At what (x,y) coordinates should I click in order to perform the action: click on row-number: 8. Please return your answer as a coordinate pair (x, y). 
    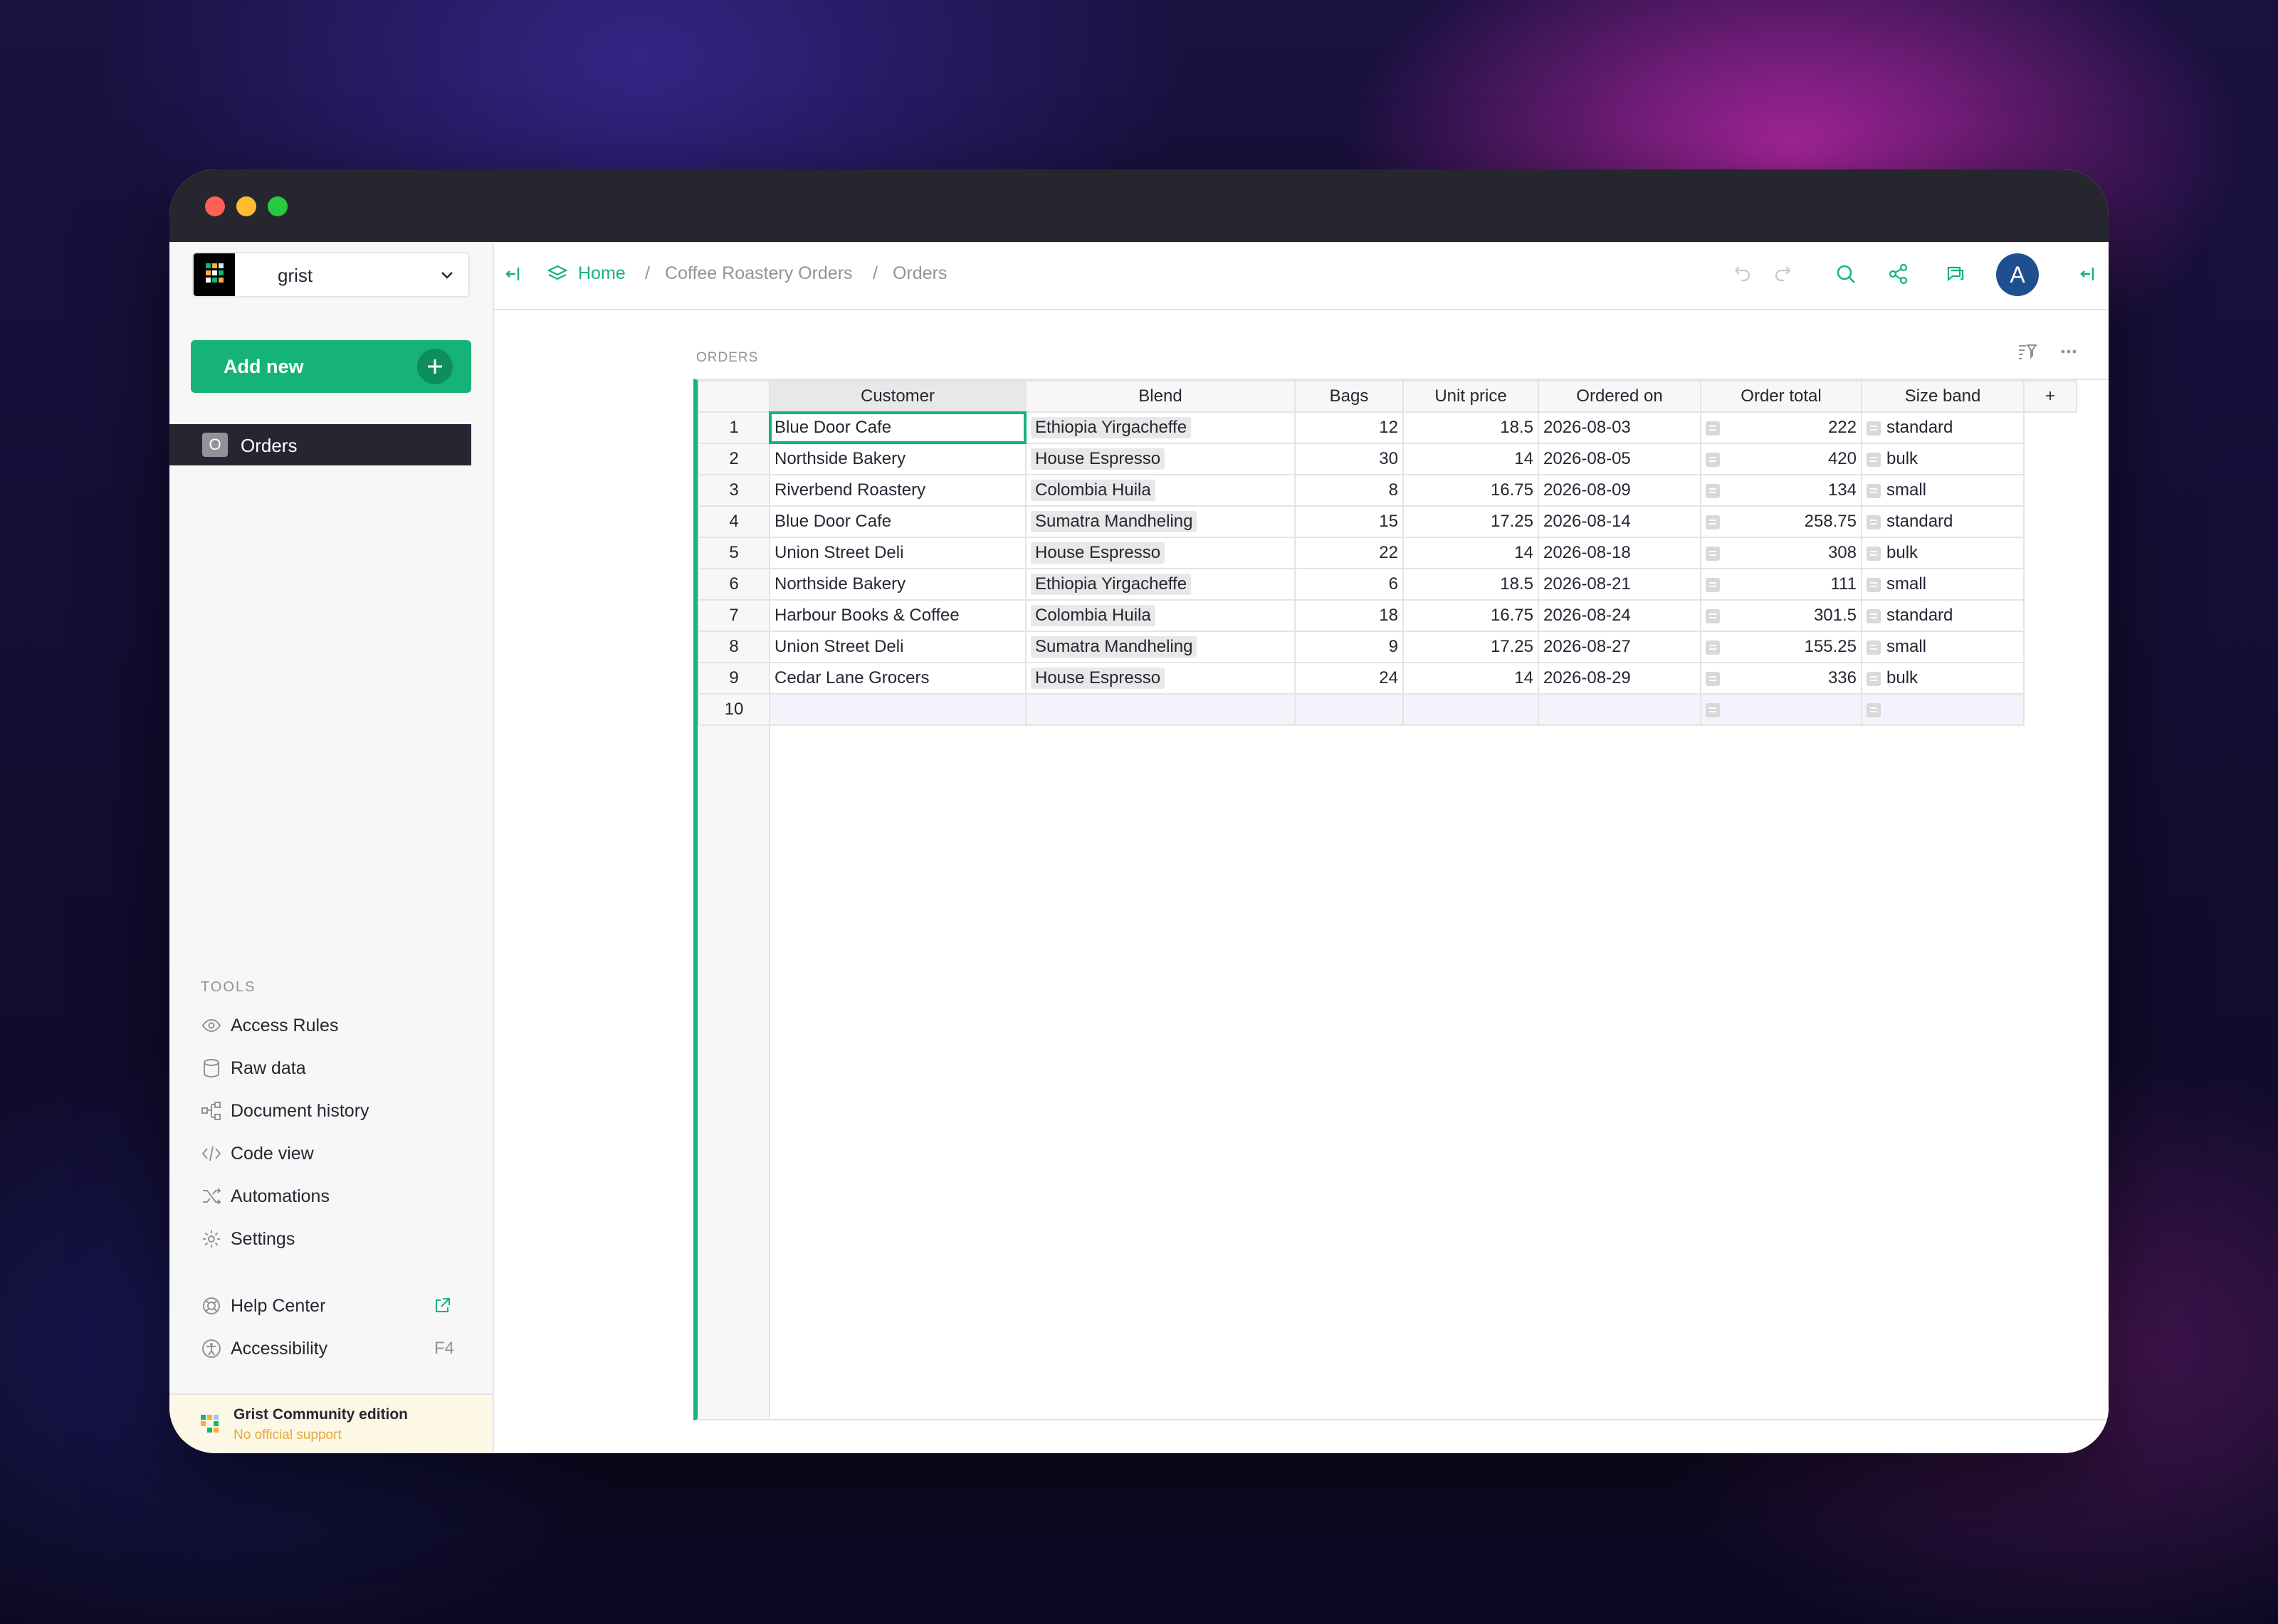
    Looking at the image, I should click on (734, 647).